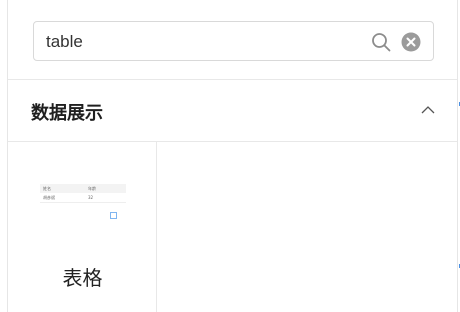  Describe the element at coordinates (67, 113) in the screenshot. I see `section-title: 数据展示` at that location.